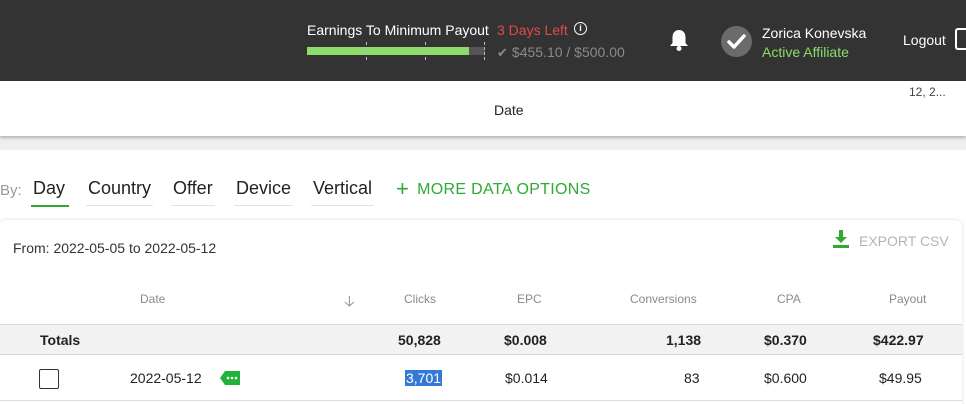 This screenshot has height=404, width=966. What do you see at coordinates (684, 340) in the screenshot?
I see `totals-conversions: 1,138` at bounding box center [684, 340].